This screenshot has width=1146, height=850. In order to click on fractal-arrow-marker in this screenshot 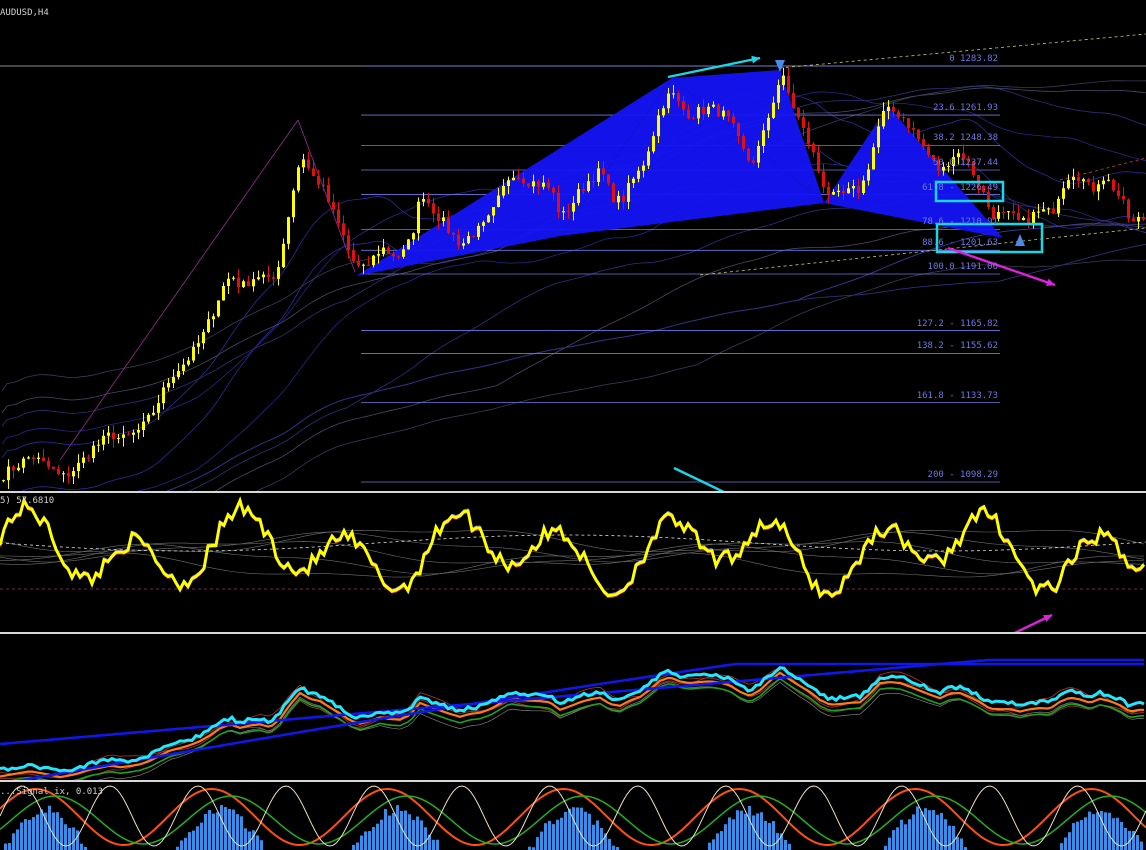, I will do `click(1020, 240)`.